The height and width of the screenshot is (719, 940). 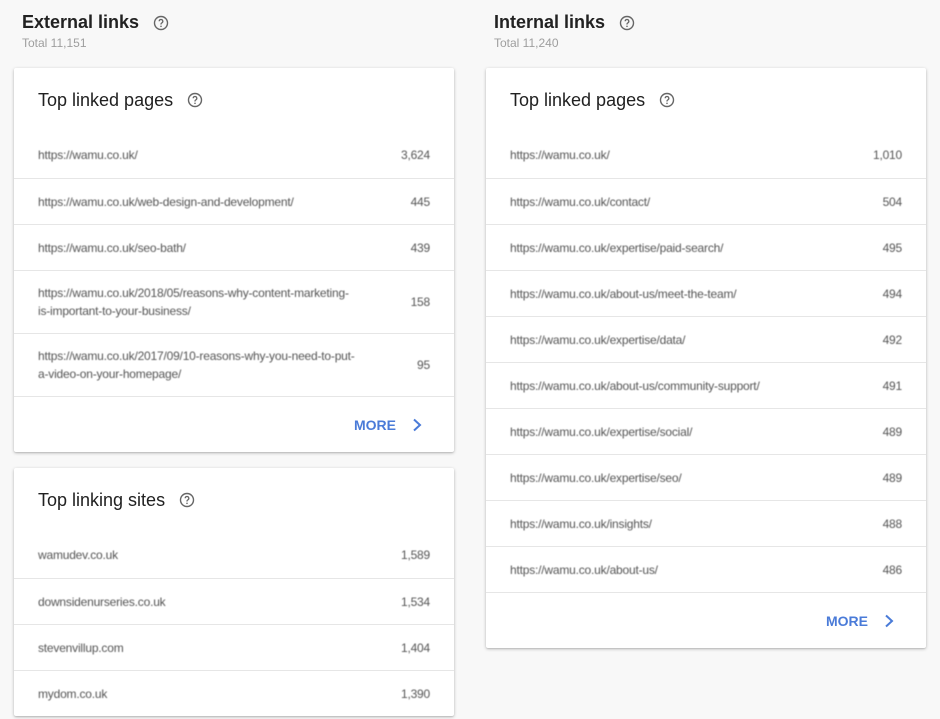 I want to click on row-count: 495, so click(x=892, y=247).